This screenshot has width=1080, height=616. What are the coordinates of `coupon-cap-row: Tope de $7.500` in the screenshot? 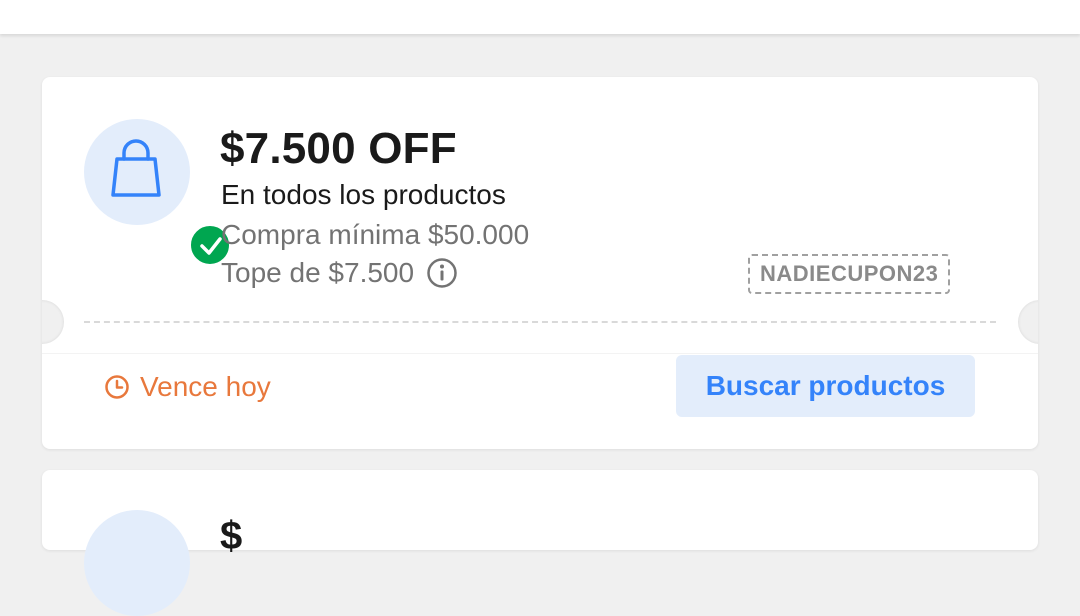 It's located at (339, 273).